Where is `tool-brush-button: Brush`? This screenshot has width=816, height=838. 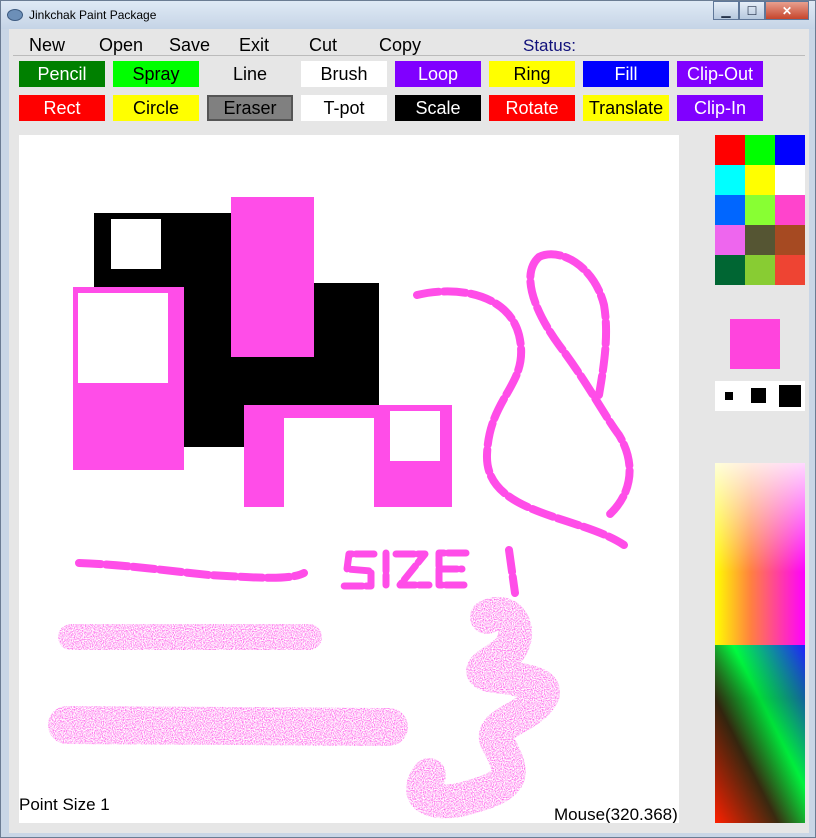
tool-brush-button: Brush is located at coordinates (344, 74).